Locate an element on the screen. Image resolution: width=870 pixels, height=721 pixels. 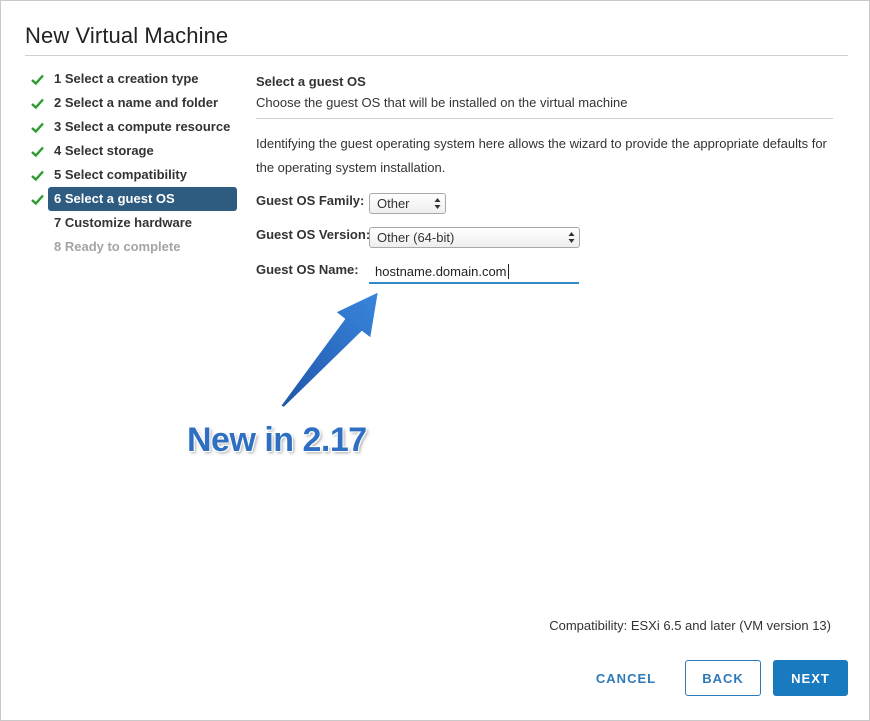
step-label: 8 Ready to complete is located at coordinates (117, 246).